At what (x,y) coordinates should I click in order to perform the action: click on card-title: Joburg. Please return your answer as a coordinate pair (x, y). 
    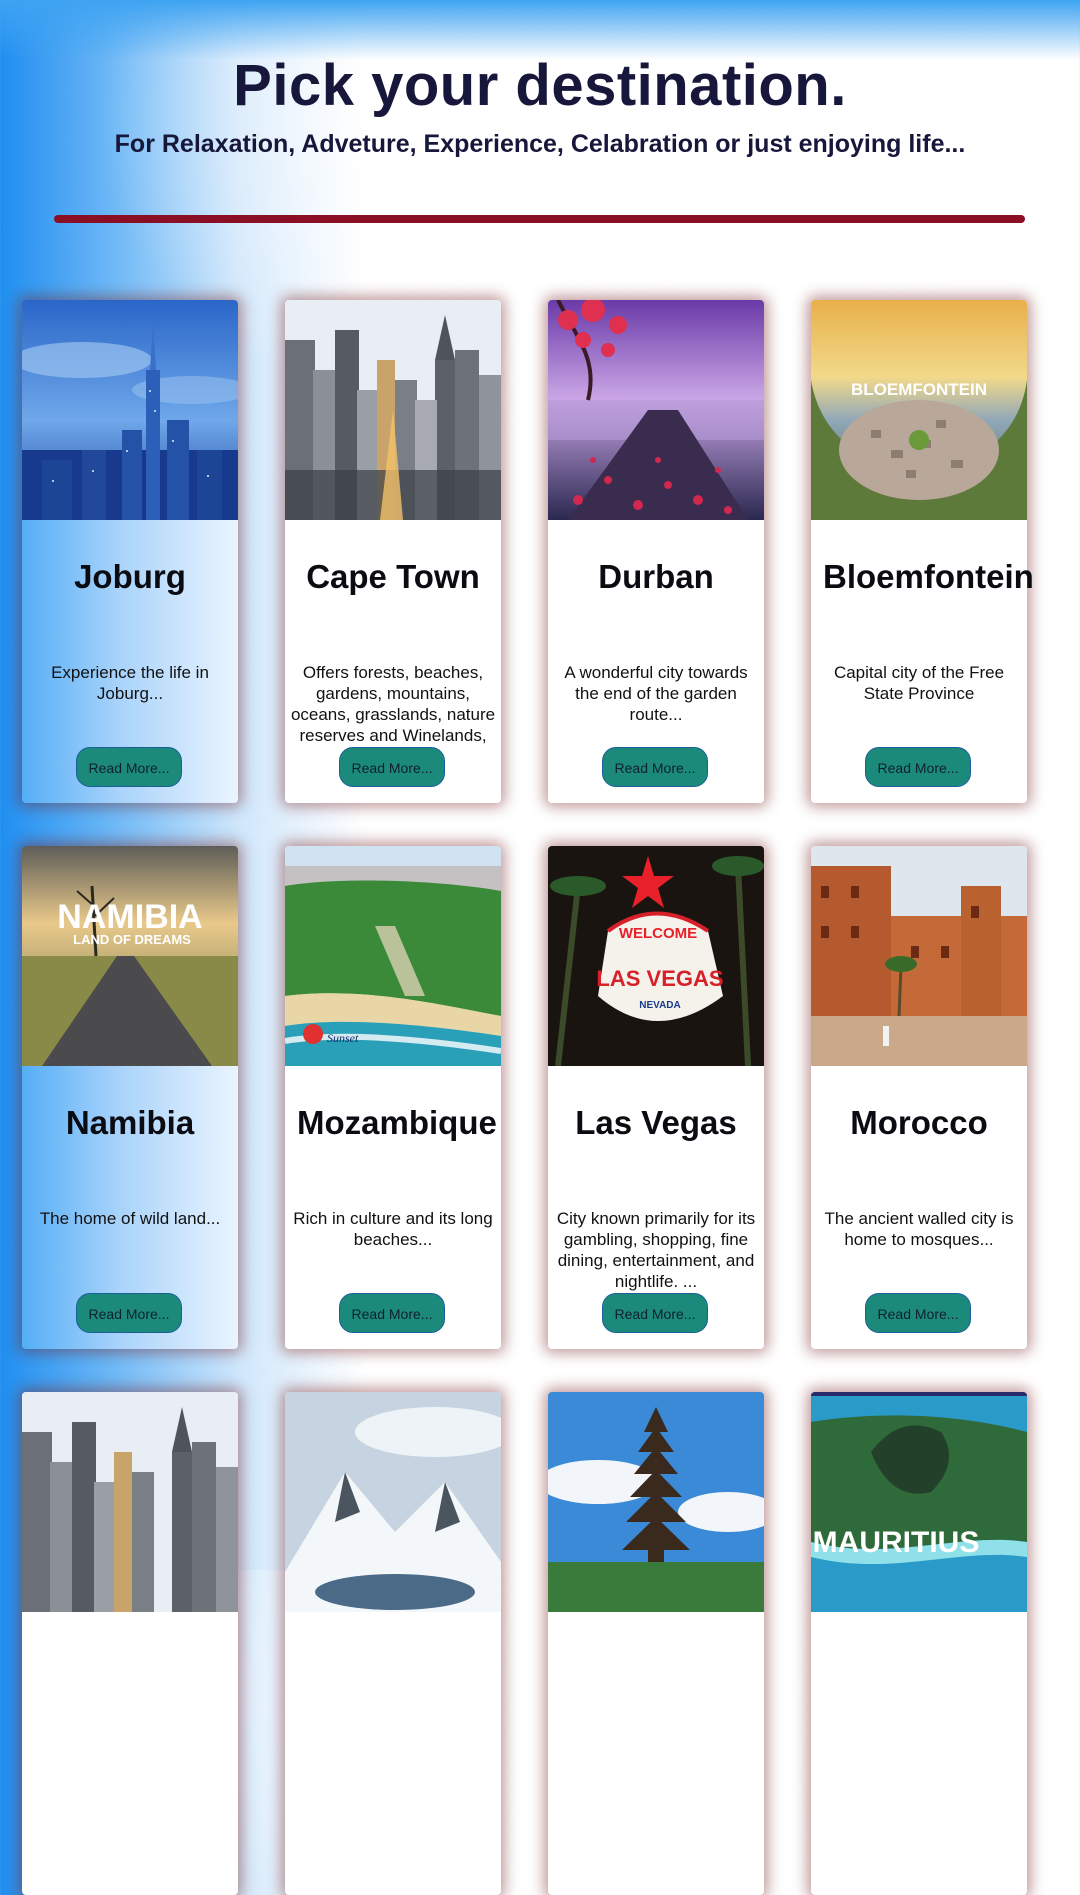
    Looking at the image, I should click on (130, 576).